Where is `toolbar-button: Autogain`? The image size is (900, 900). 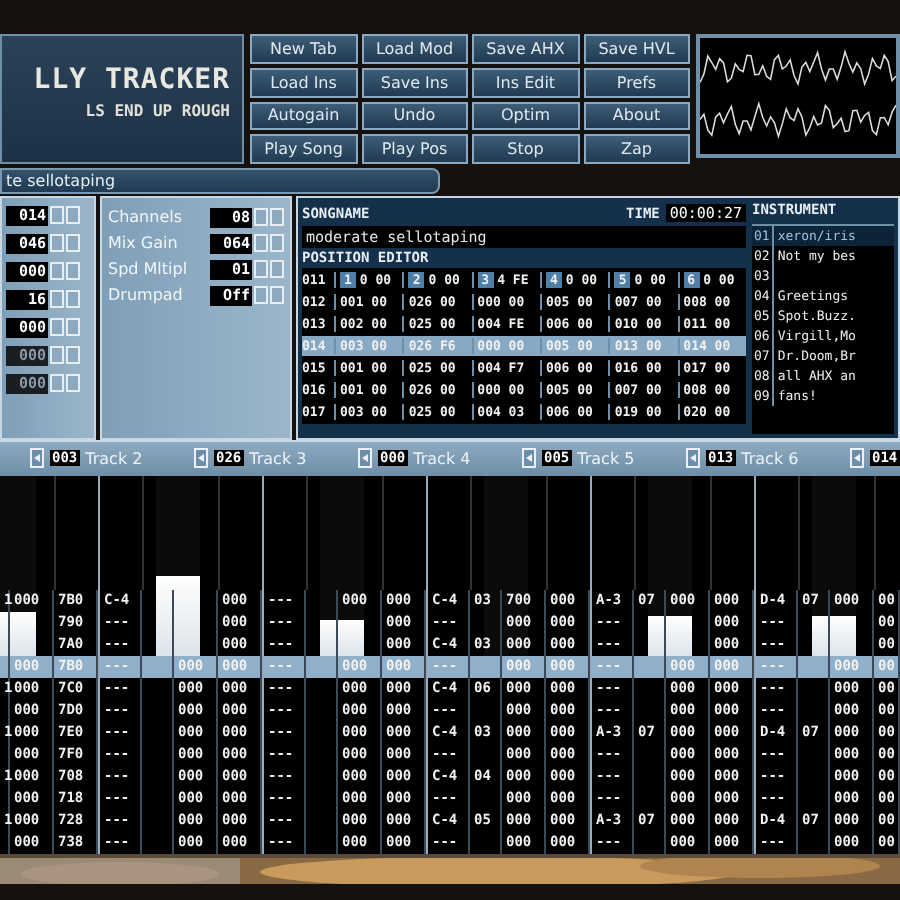 toolbar-button: Autogain is located at coordinates (303, 116).